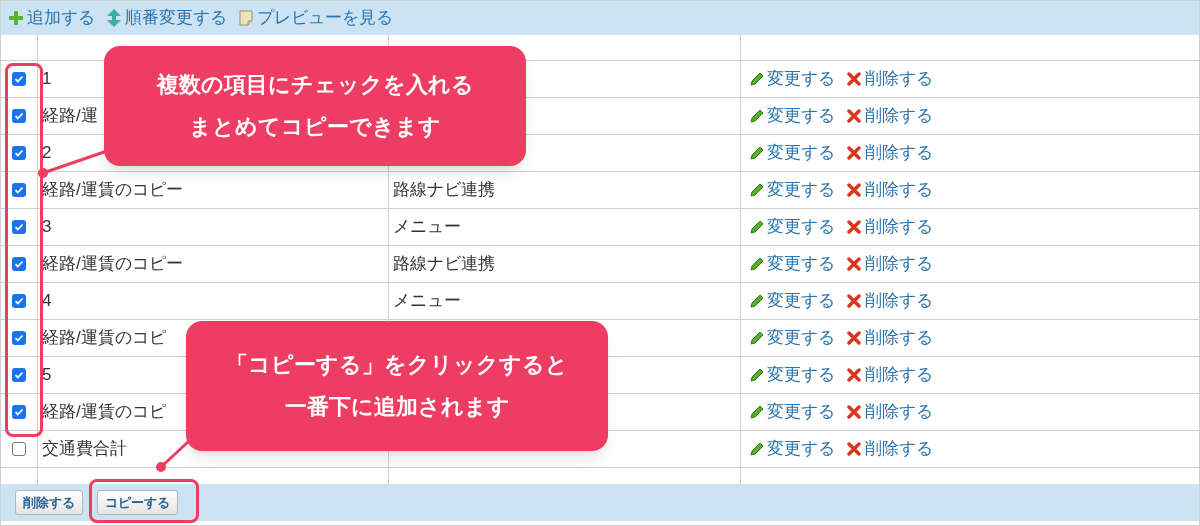 This screenshot has height=526, width=1200. I want to click on item-name: 3, so click(47, 227).